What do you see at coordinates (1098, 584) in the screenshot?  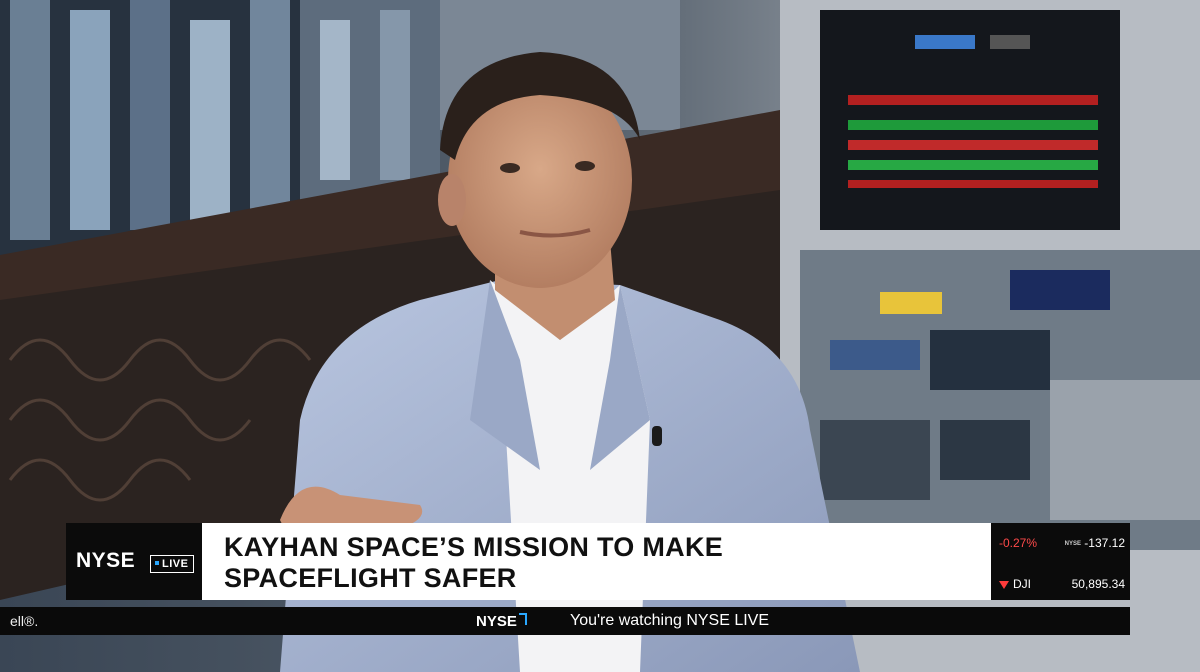 I see `ticker-index-value: 50,895.34` at bounding box center [1098, 584].